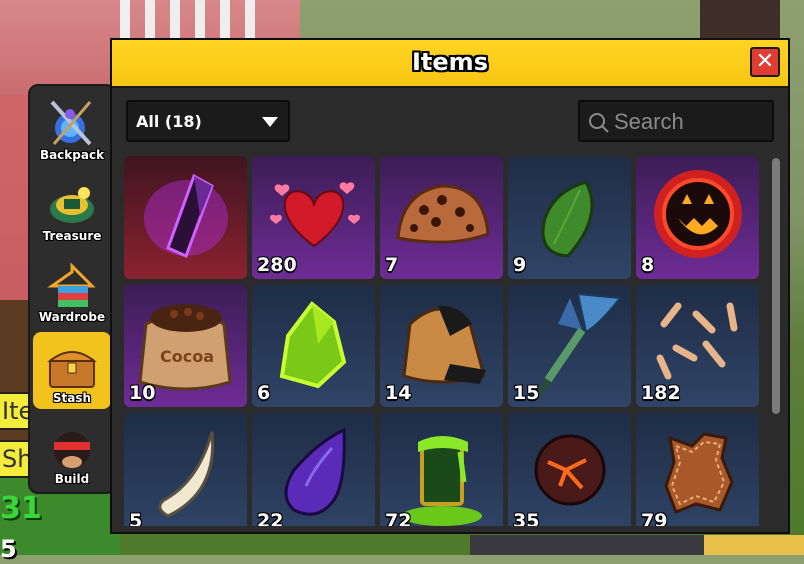 The width and height of the screenshot is (804, 564). I want to click on search-box, so click(676, 121).